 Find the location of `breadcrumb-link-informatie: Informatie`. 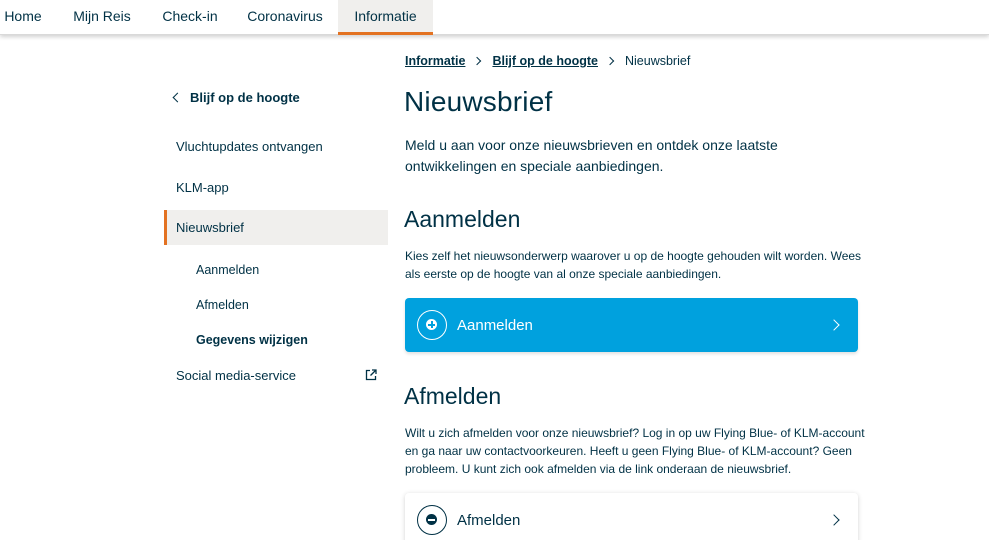

breadcrumb-link-informatie: Informatie is located at coordinates (435, 61).